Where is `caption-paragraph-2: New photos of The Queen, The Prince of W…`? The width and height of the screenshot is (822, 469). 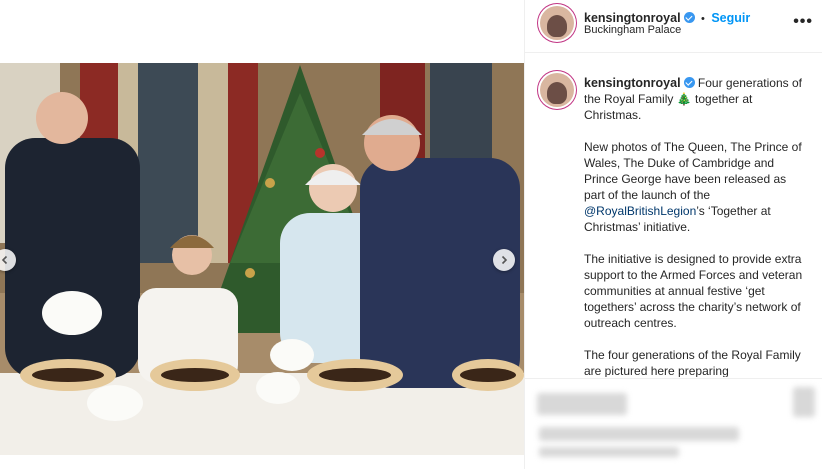
caption-paragraph-2: New photos of The Queen, The Prince of W… is located at coordinates (694, 187).